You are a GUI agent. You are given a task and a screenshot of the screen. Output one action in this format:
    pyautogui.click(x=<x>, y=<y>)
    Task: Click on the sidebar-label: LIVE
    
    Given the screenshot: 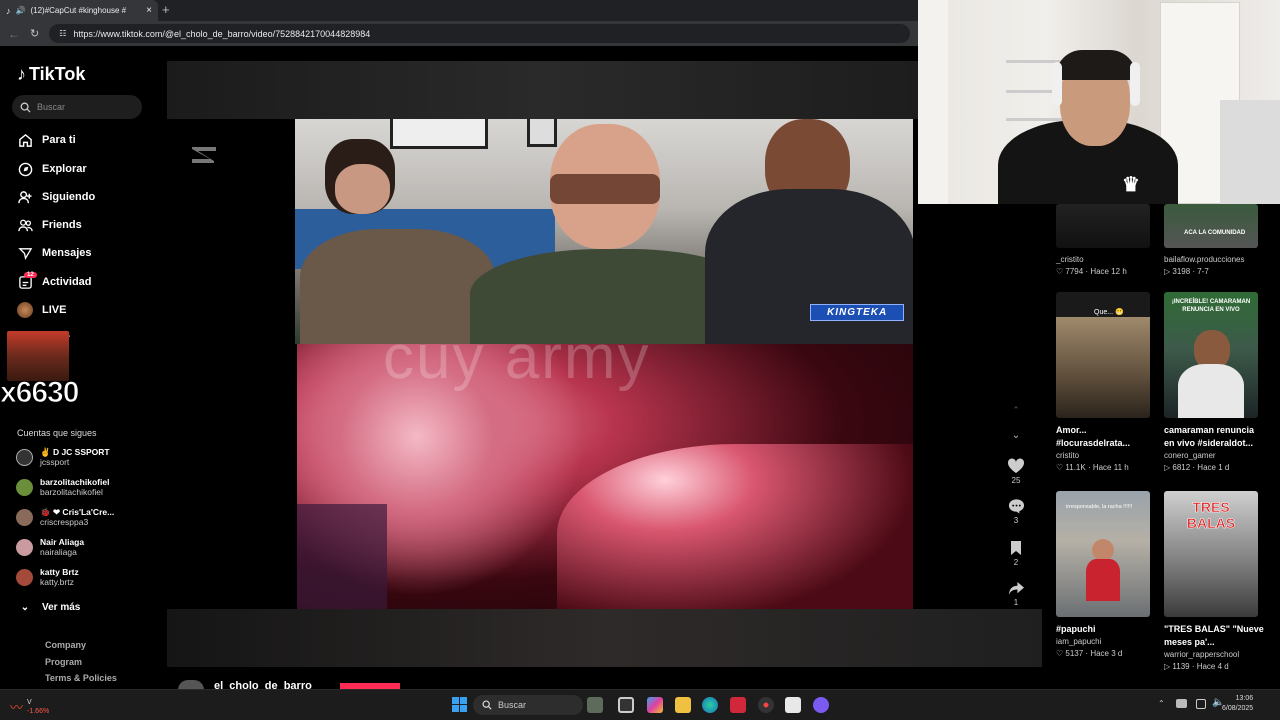 What is the action you would take?
    pyautogui.click(x=54, y=310)
    